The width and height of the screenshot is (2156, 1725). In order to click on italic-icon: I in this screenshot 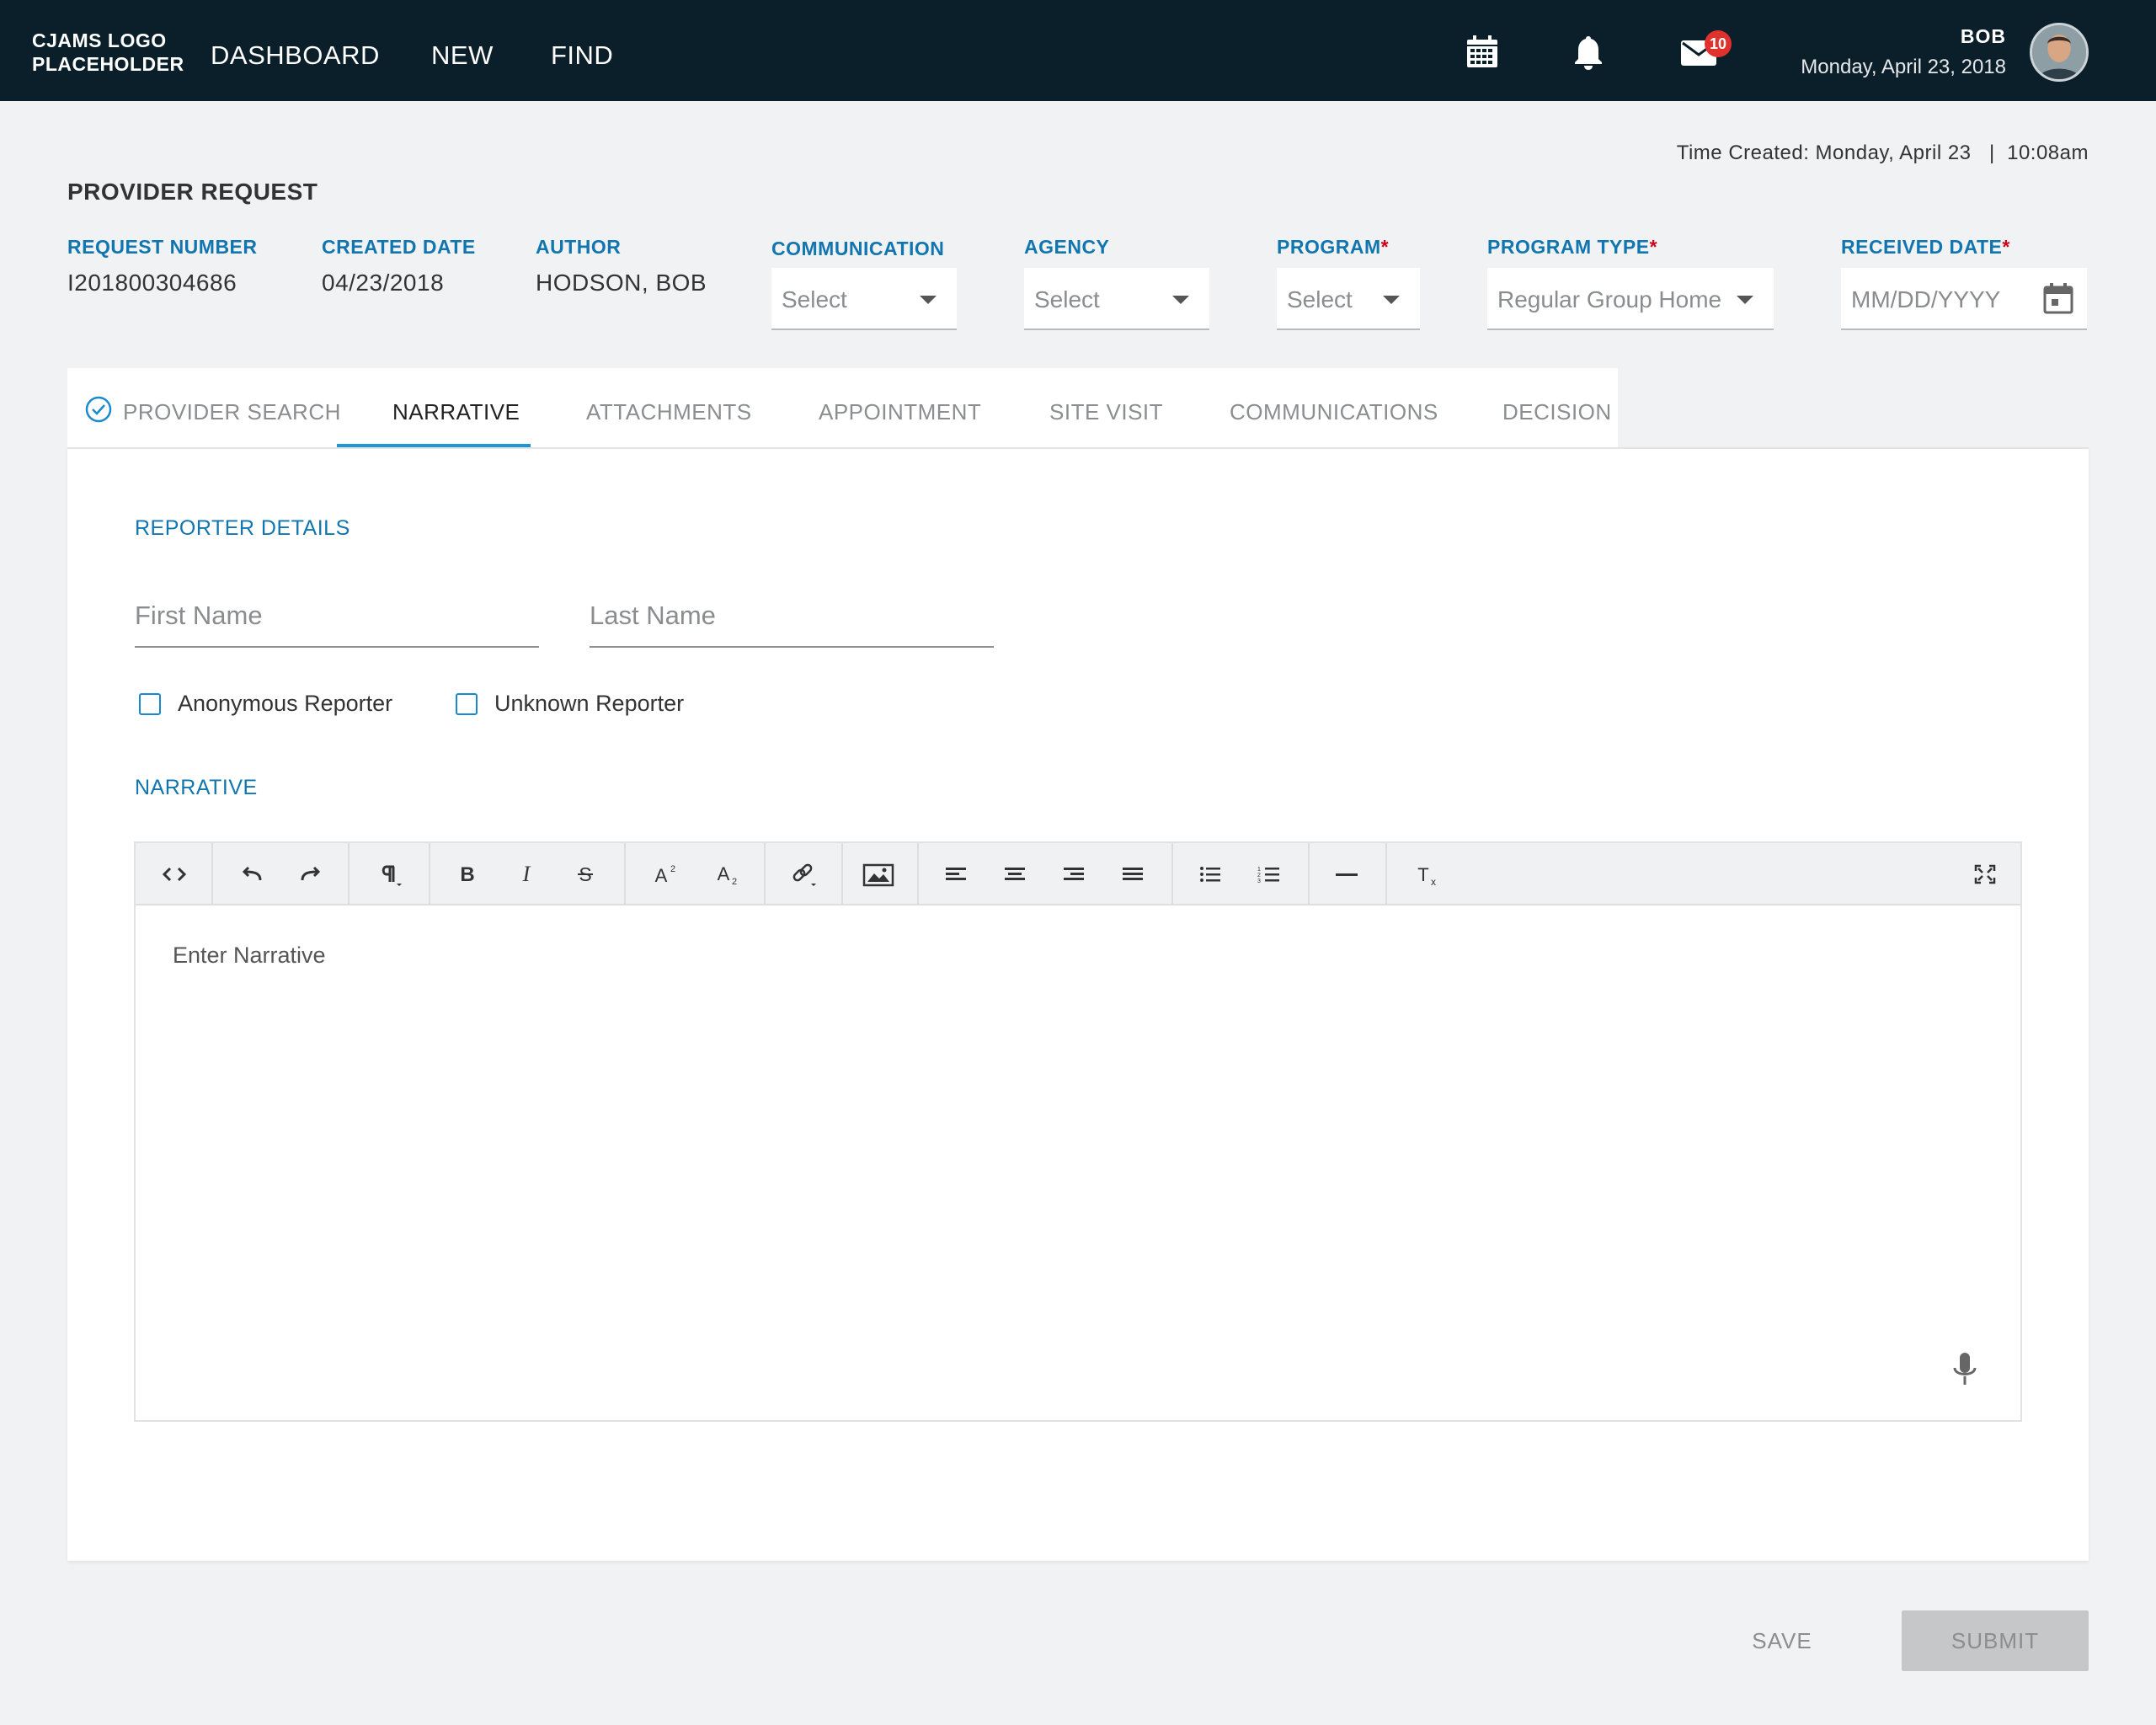, I will do `click(526, 874)`.